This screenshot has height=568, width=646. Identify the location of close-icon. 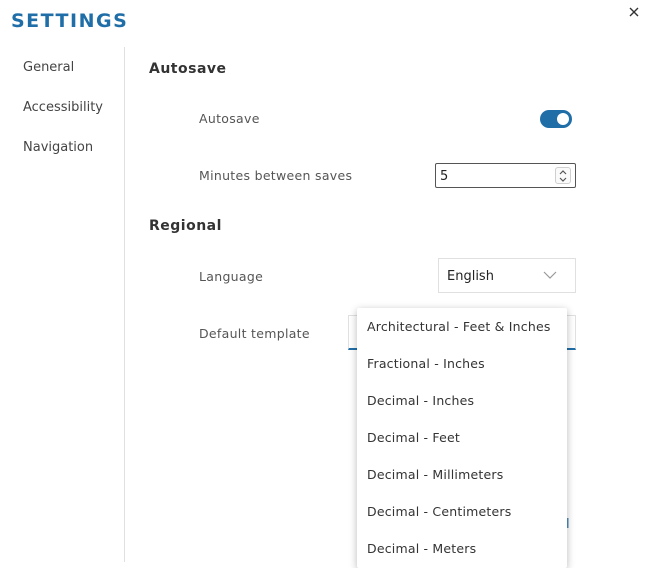
(634, 12).